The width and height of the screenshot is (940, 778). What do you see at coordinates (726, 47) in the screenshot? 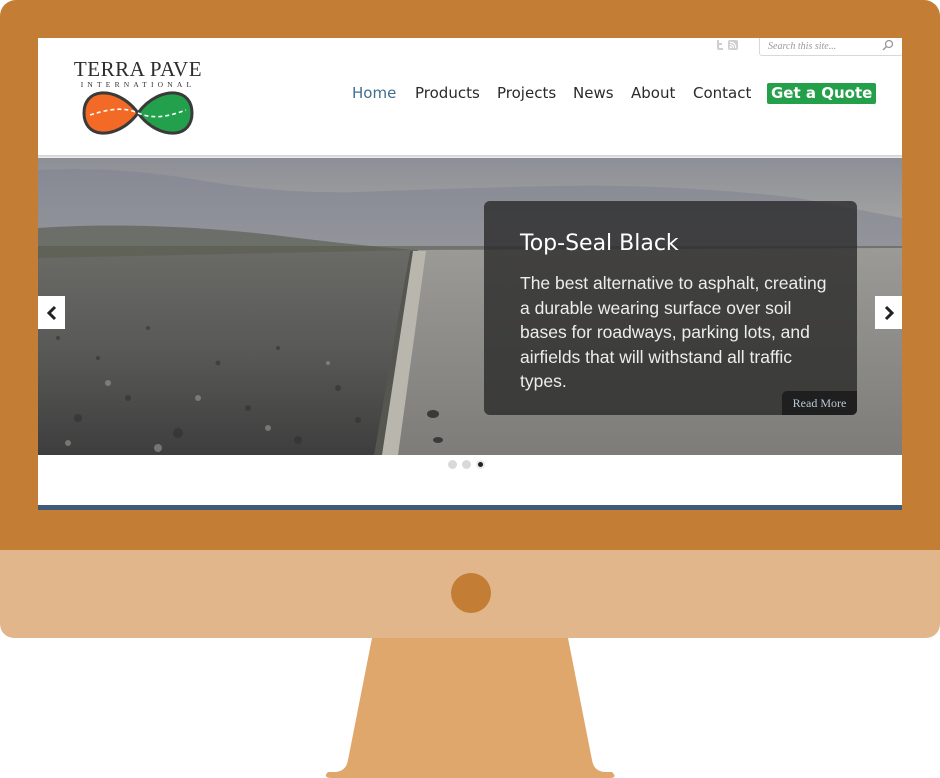
I see `social-icons` at bounding box center [726, 47].